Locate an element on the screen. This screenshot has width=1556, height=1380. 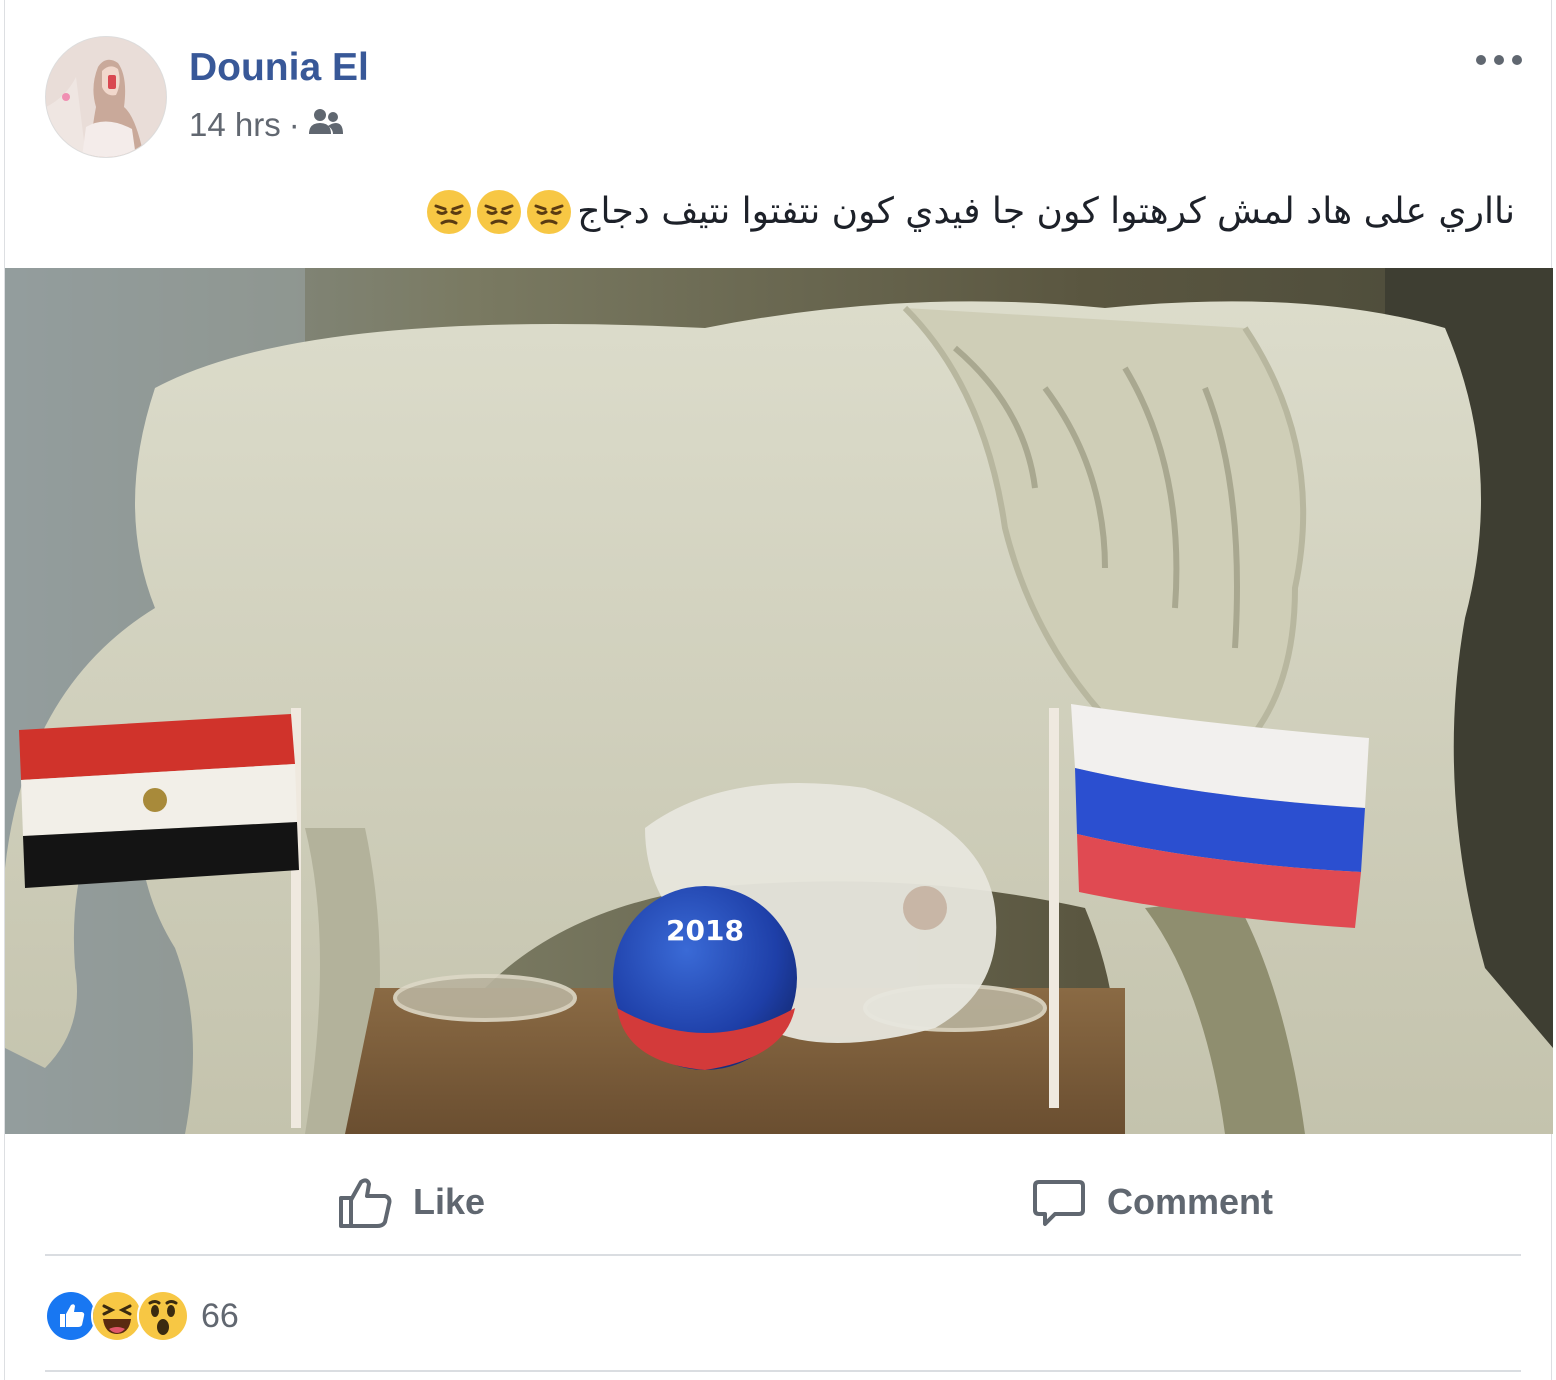
comment-label: Comment is located at coordinates (1190, 1201).